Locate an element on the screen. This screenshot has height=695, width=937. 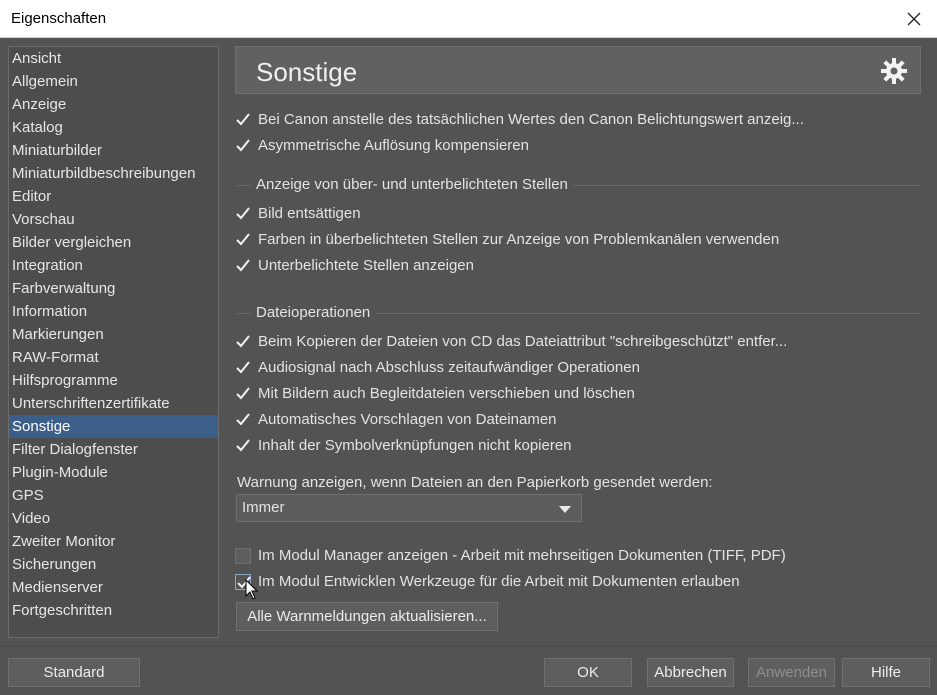
sidebar-item-filter-dialogfenster: Filter Dialogfenster is located at coordinates (113, 449).